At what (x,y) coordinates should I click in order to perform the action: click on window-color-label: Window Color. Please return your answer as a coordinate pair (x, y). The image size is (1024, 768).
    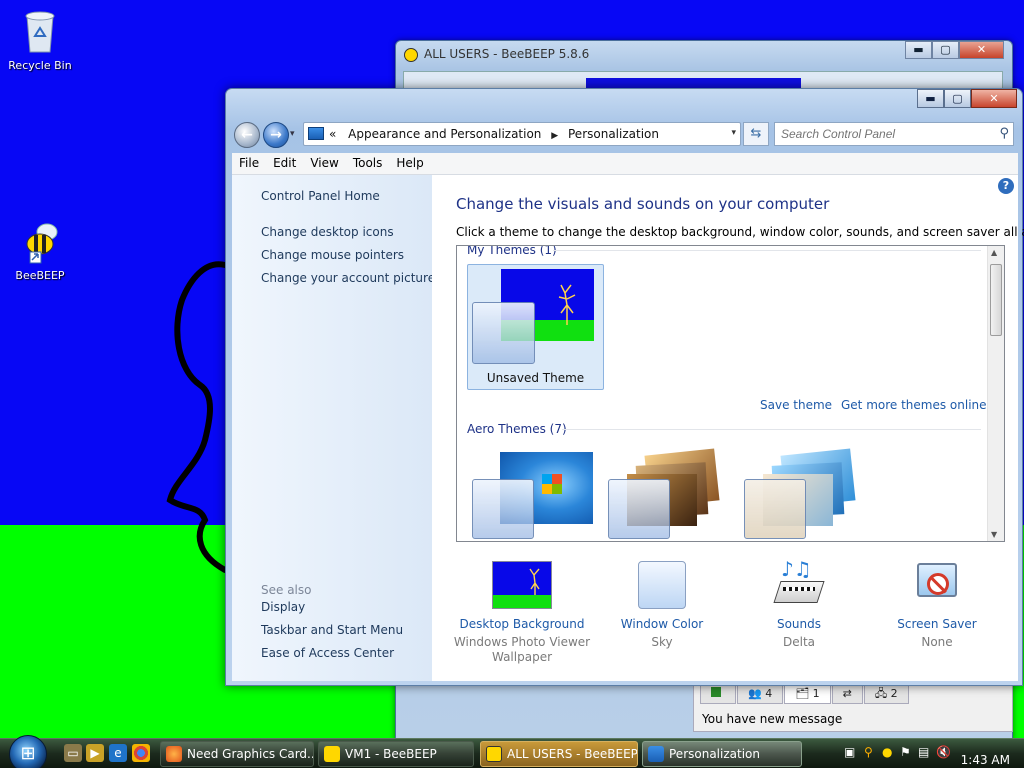
    Looking at the image, I should click on (662, 624).